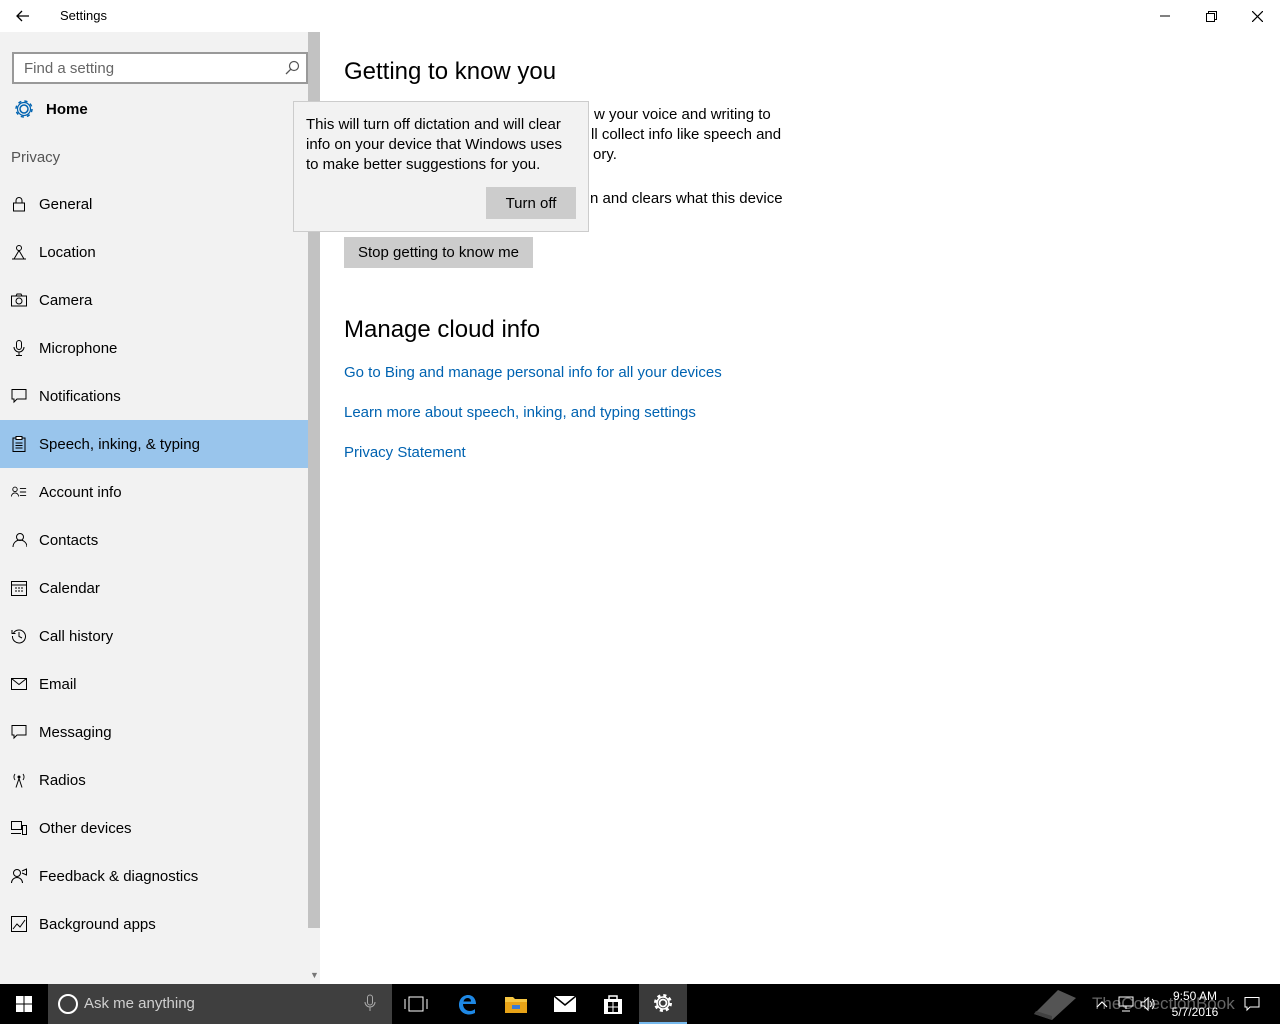 The image size is (1280, 1024). What do you see at coordinates (58, 684) in the screenshot?
I see `sidebar-item-label: Email` at bounding box center [58, 684].